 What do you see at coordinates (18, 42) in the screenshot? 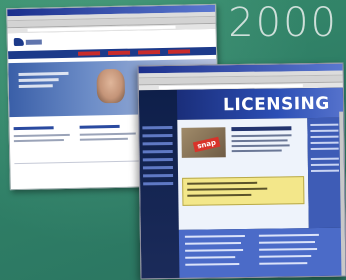
I see `eagle-icon` at bounding box center [18, 42].